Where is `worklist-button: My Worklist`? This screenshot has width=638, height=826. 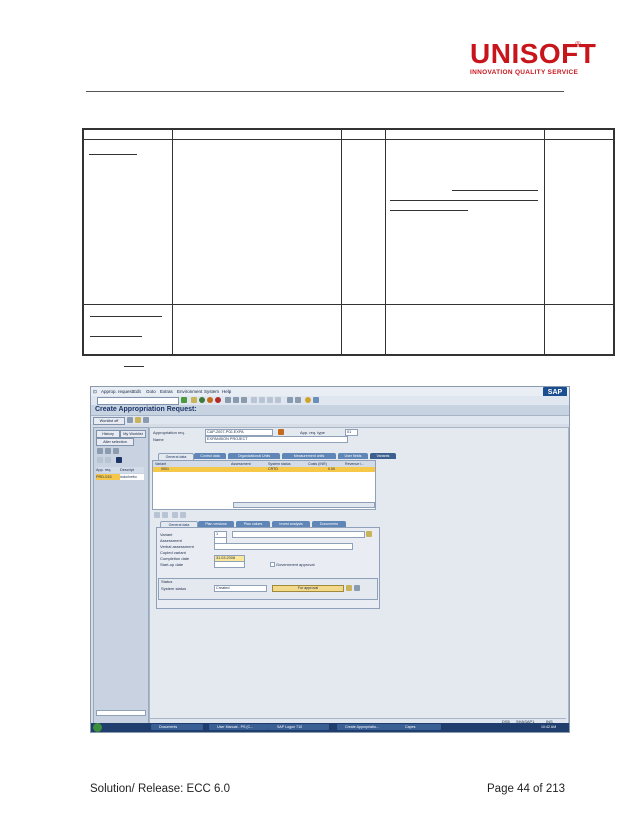 worklist-button: My Worklist is located at coordinates (133, 434).